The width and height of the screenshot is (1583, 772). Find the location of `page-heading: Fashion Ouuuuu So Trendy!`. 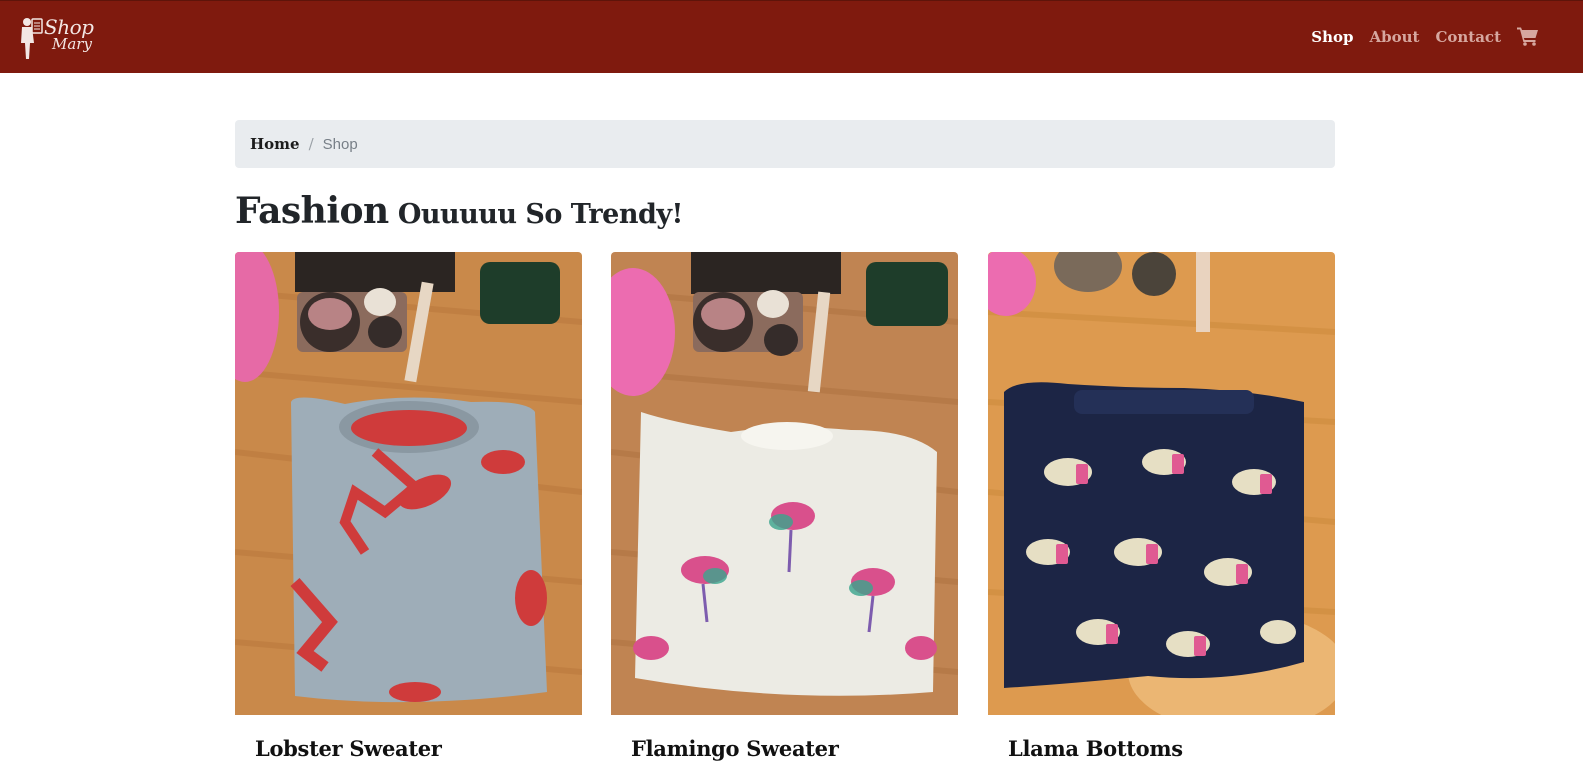

page-heading: Fashion Ouuuuu So Trendy! is located at coordinates (459, 211).